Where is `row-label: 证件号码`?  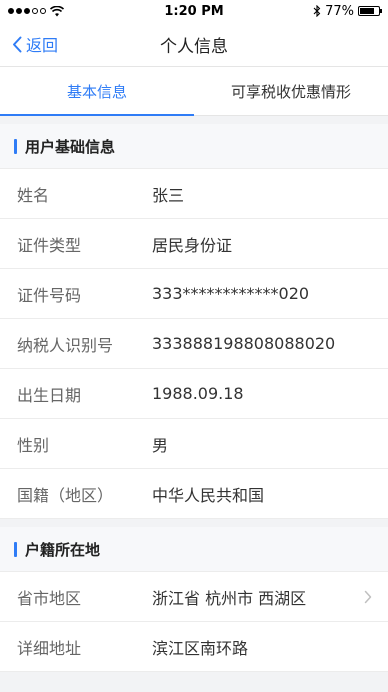 row-label: 证件号码 is located at coordinates (49, 295).